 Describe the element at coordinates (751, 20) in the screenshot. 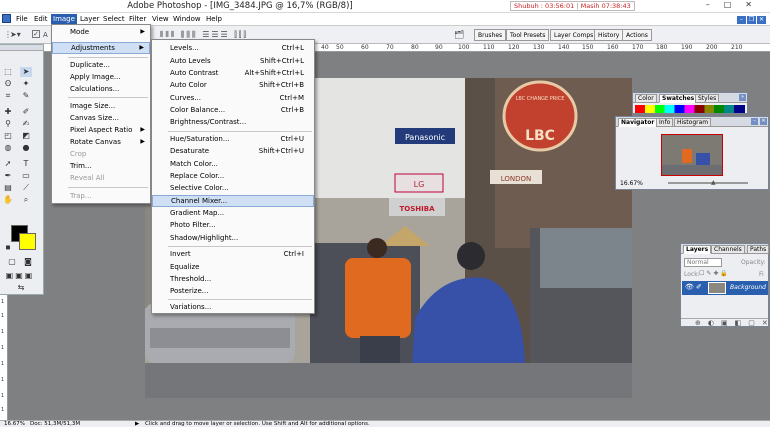

I see `doc-restore-button: ❐` at that location.